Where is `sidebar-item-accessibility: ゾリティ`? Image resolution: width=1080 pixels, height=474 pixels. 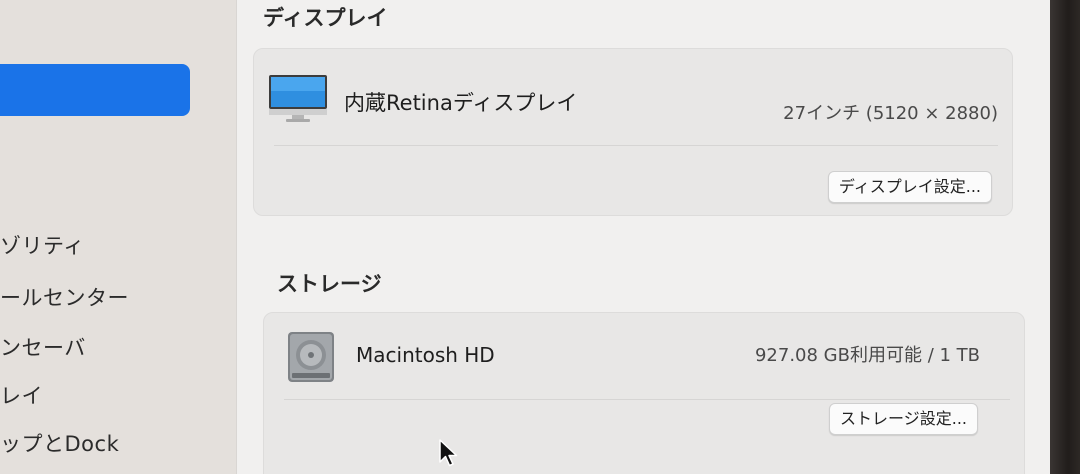
sidebar-item-accessibility: ゾリティ is located at coordinates (42, 245).